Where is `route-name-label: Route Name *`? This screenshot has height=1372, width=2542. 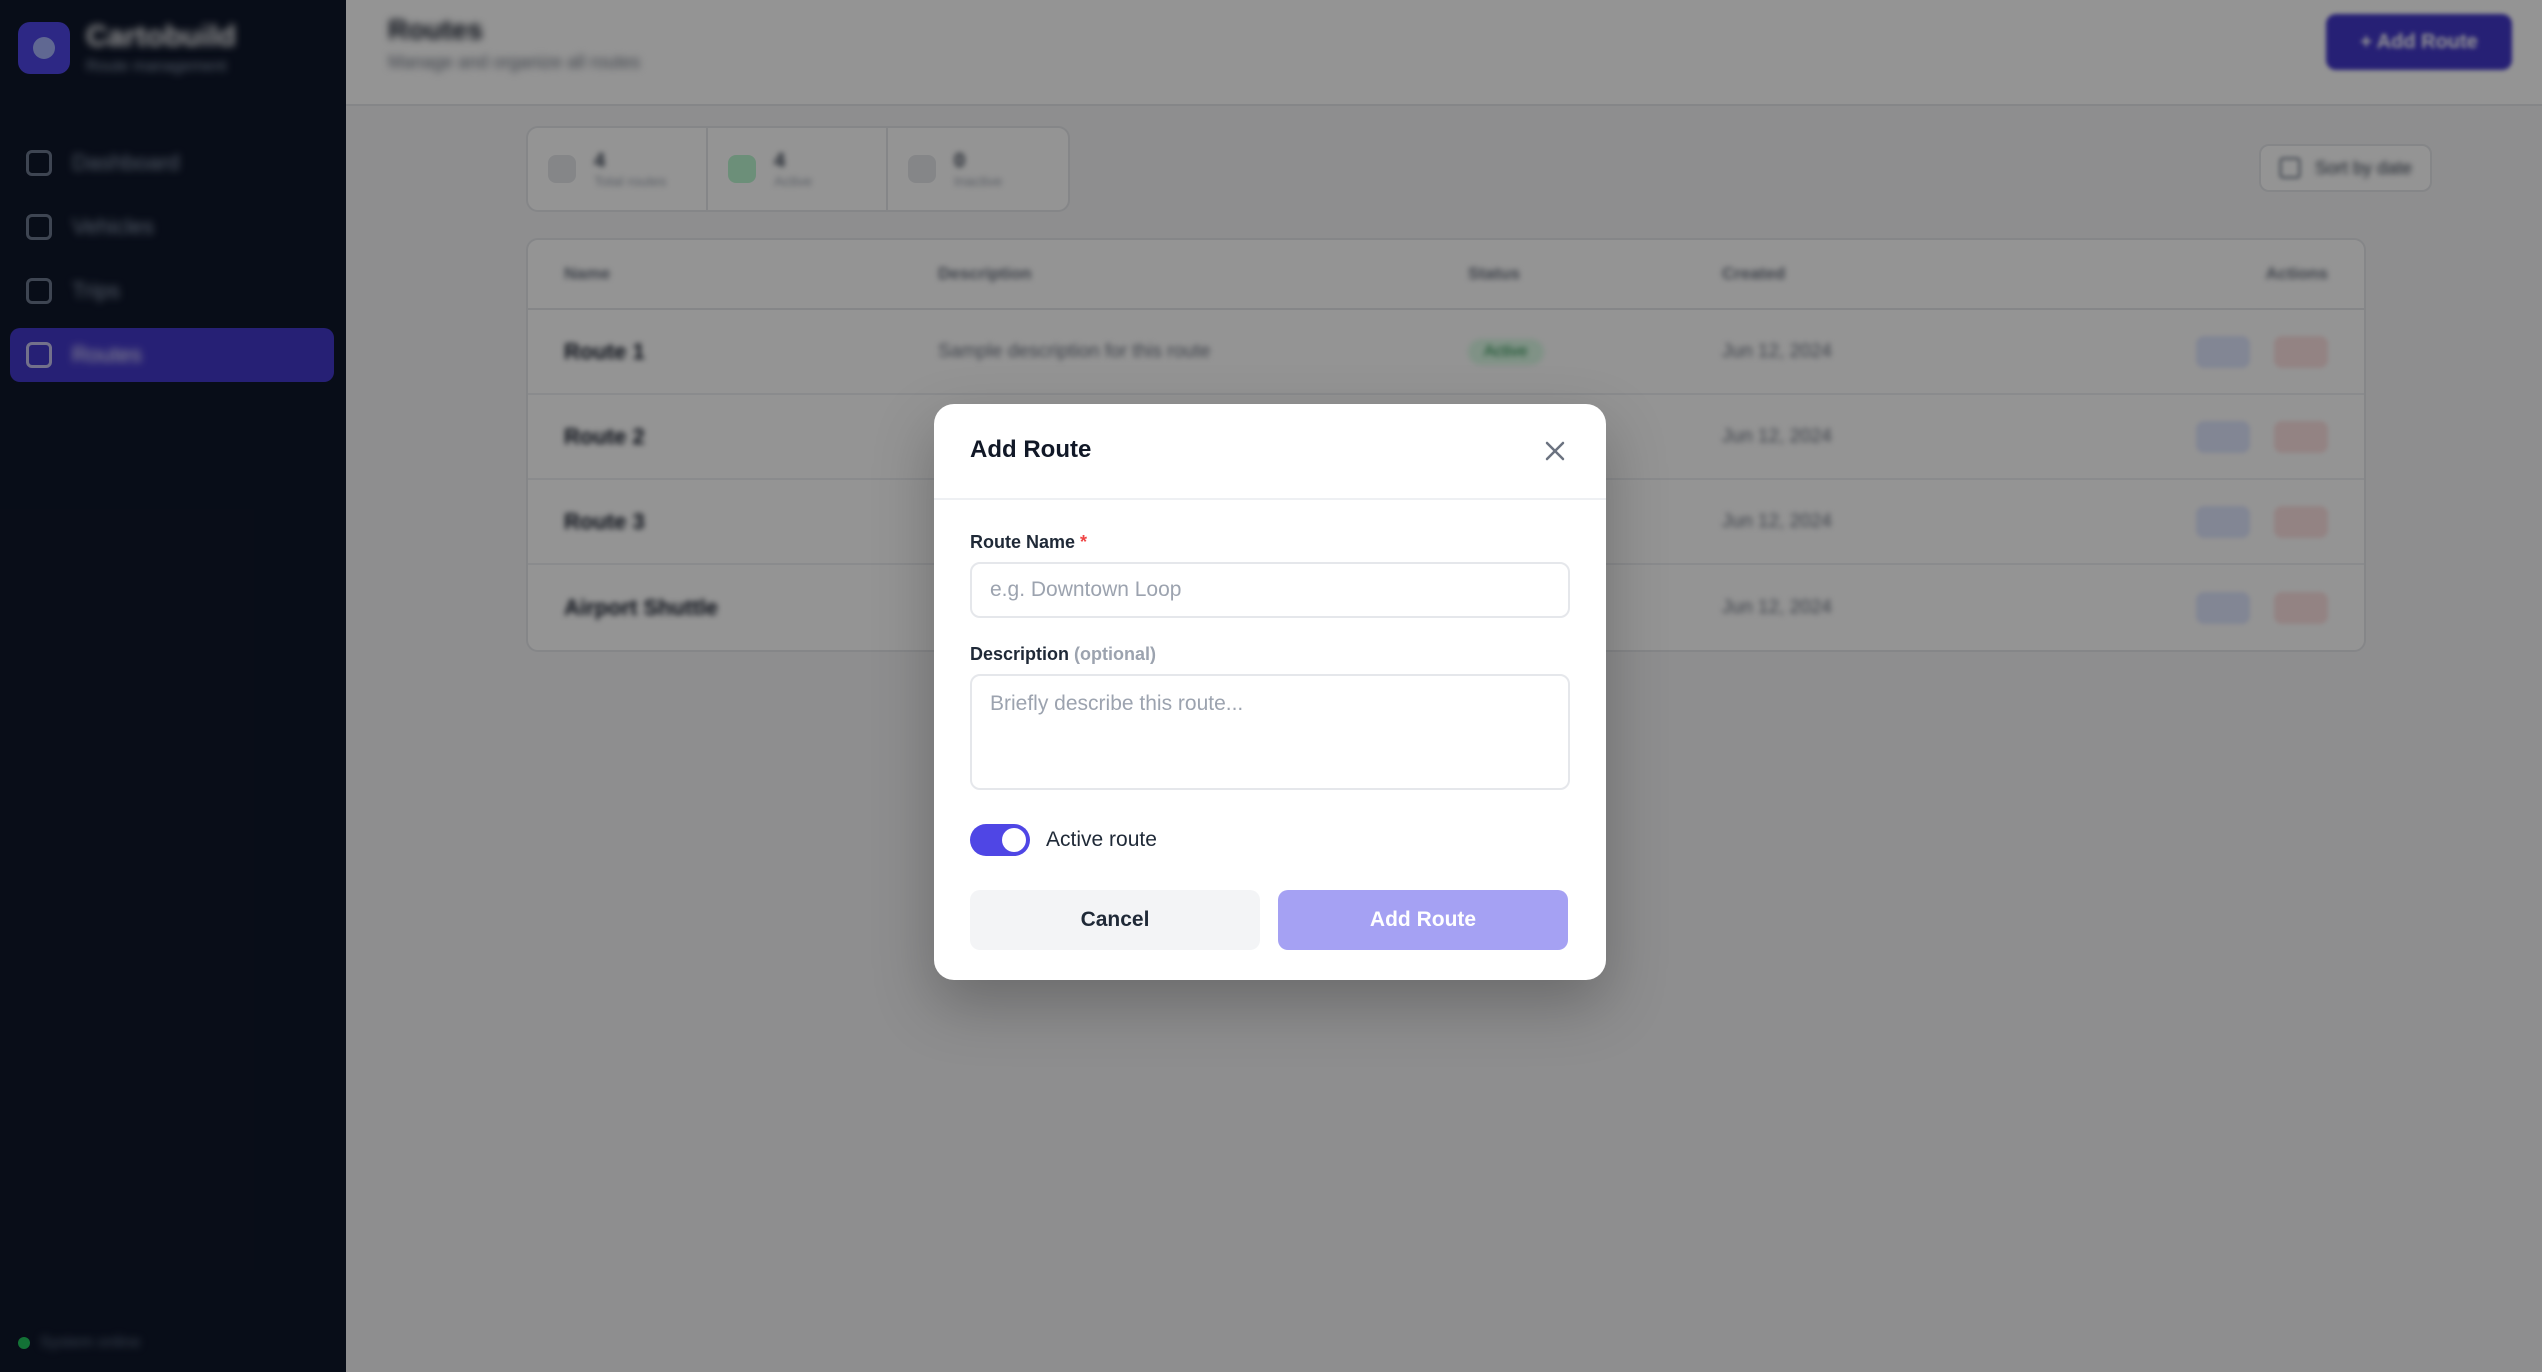 route-name-label: Route Name * is located at coordinates (1028, 542).